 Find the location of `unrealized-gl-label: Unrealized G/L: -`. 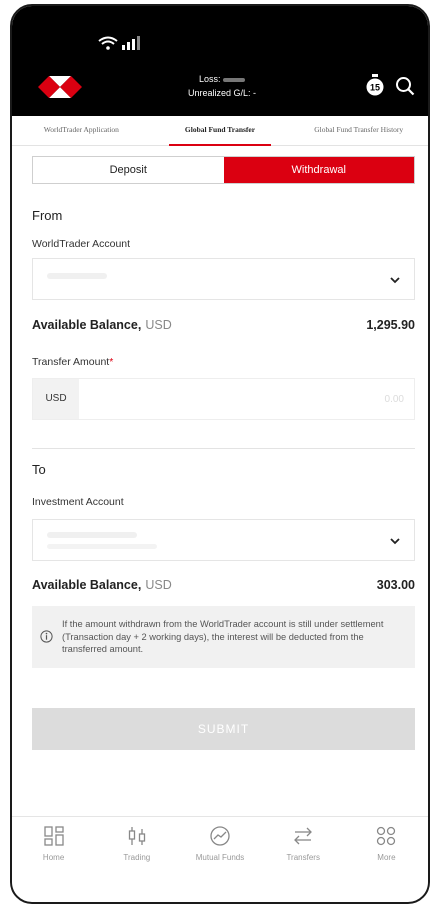

unrealized-gl-label: Unrealized G/L: - is located at coordinates (222, 93).